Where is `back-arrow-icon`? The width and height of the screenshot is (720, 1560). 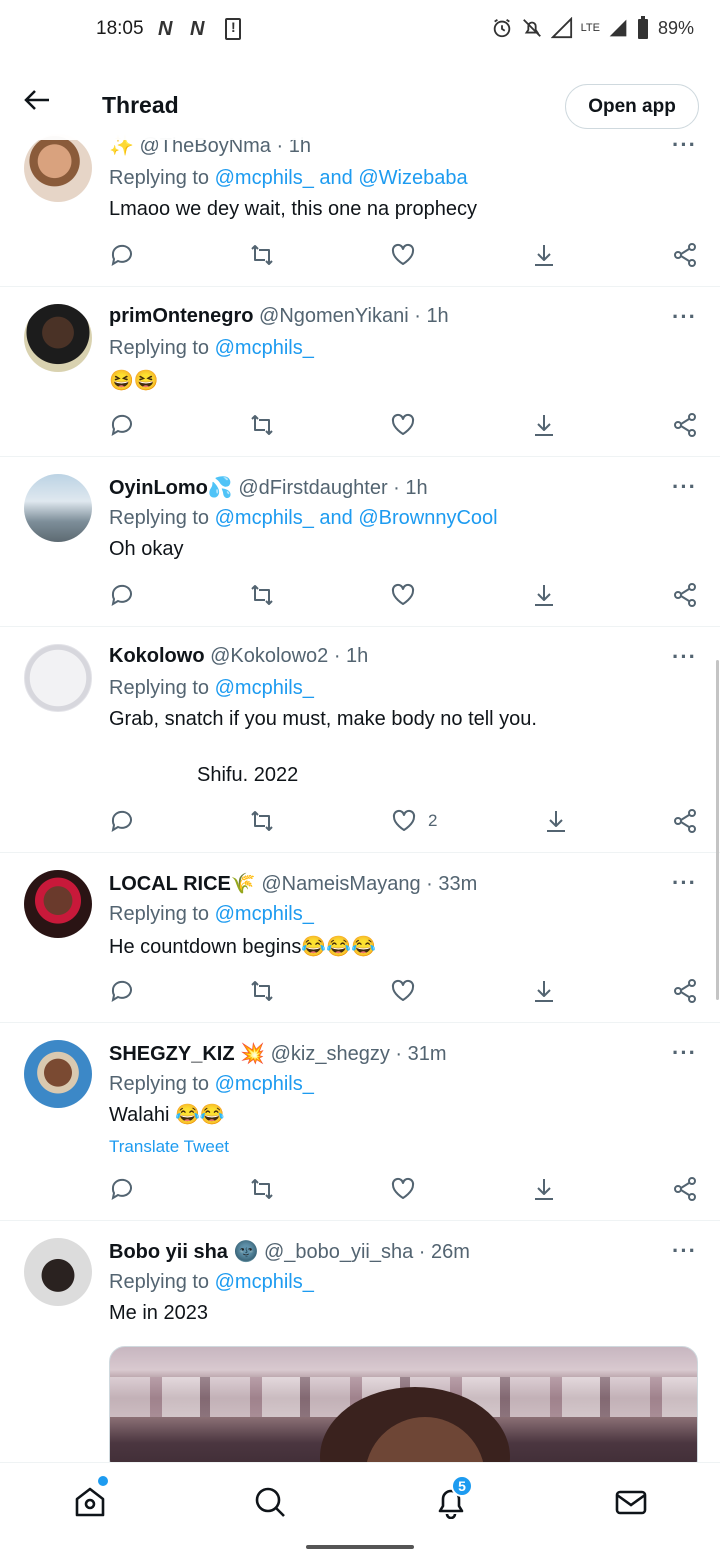 back-arrow-icon is located at coordinates (37, 100).